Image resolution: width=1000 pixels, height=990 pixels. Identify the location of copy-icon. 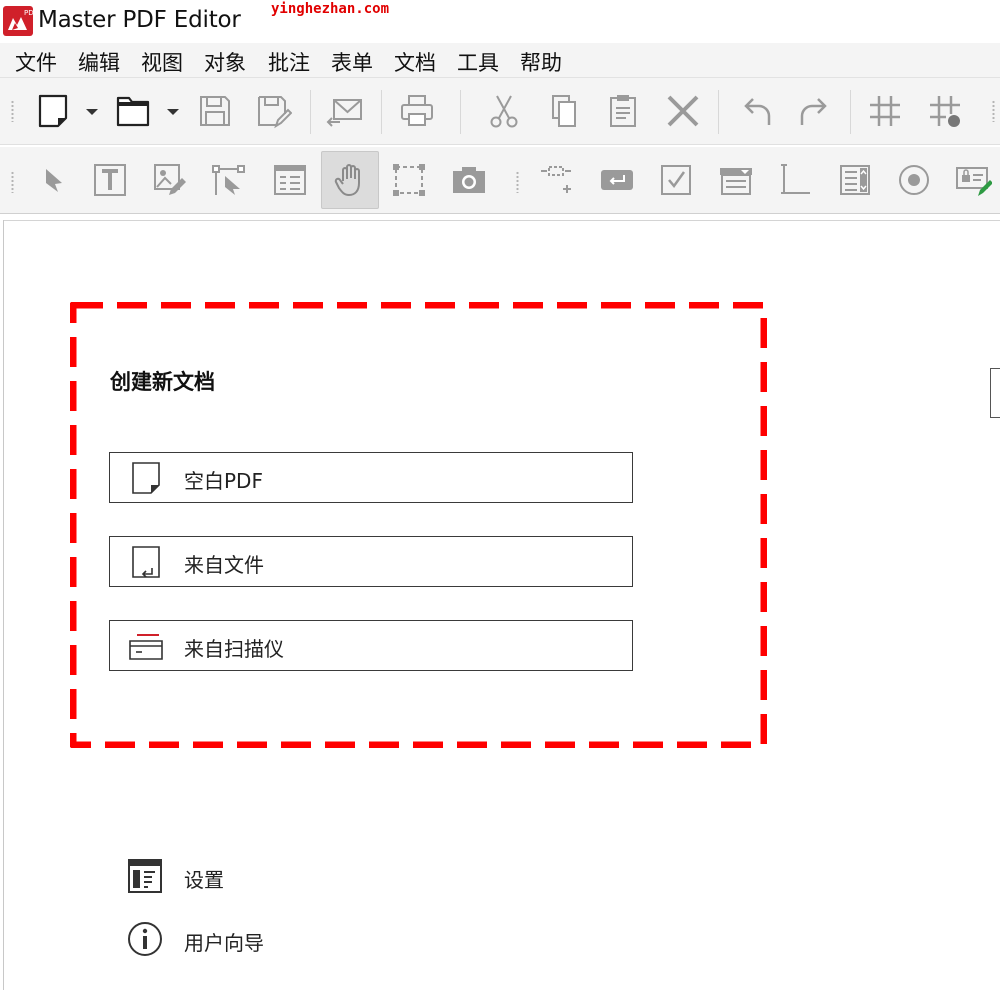
(564, 111).